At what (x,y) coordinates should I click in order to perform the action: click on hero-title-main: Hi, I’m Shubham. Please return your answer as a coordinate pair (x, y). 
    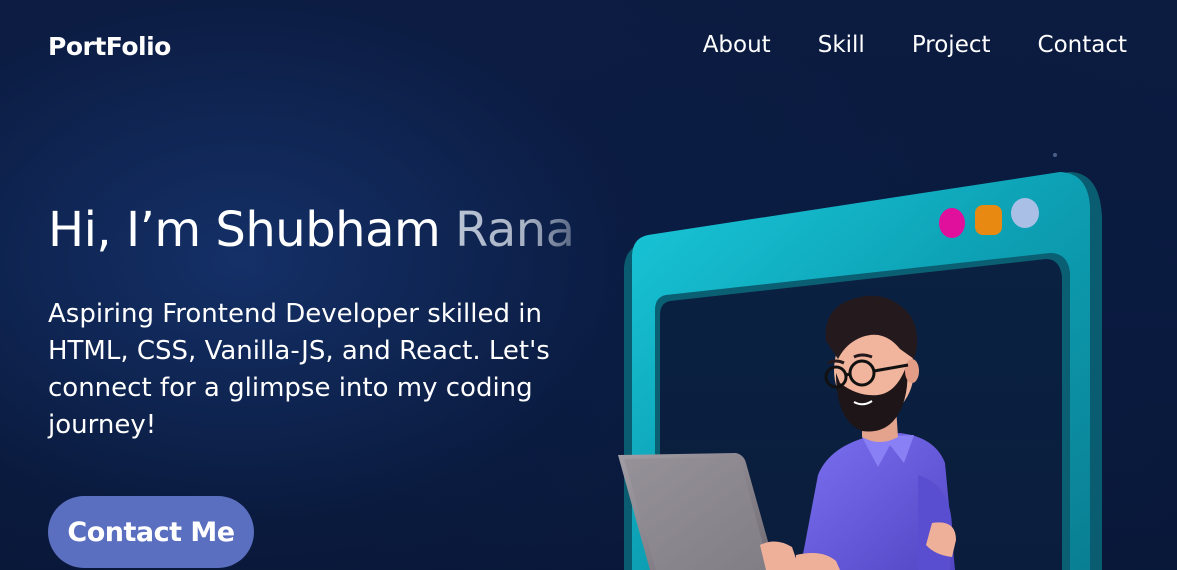
    Looking at the image, I should click on (252, 230).